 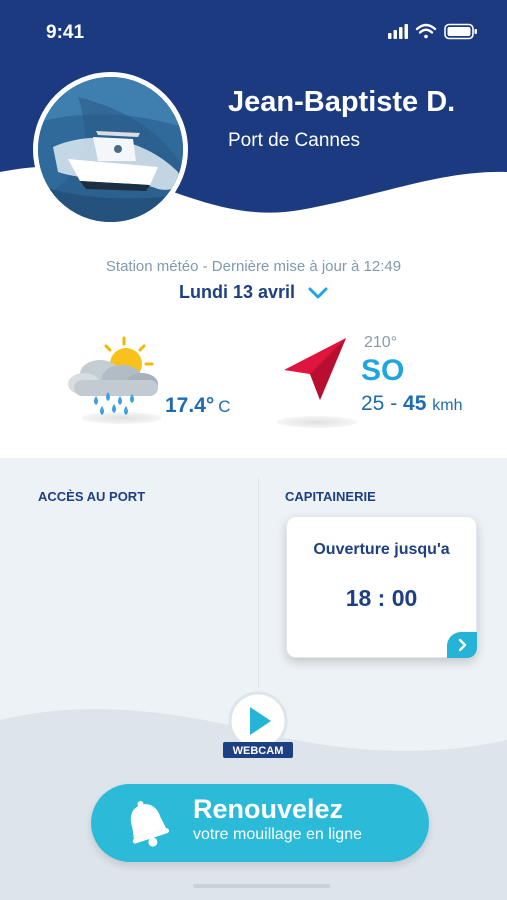 I want to click on wind-speed-unit: kmh, so click(x=447, y=405).